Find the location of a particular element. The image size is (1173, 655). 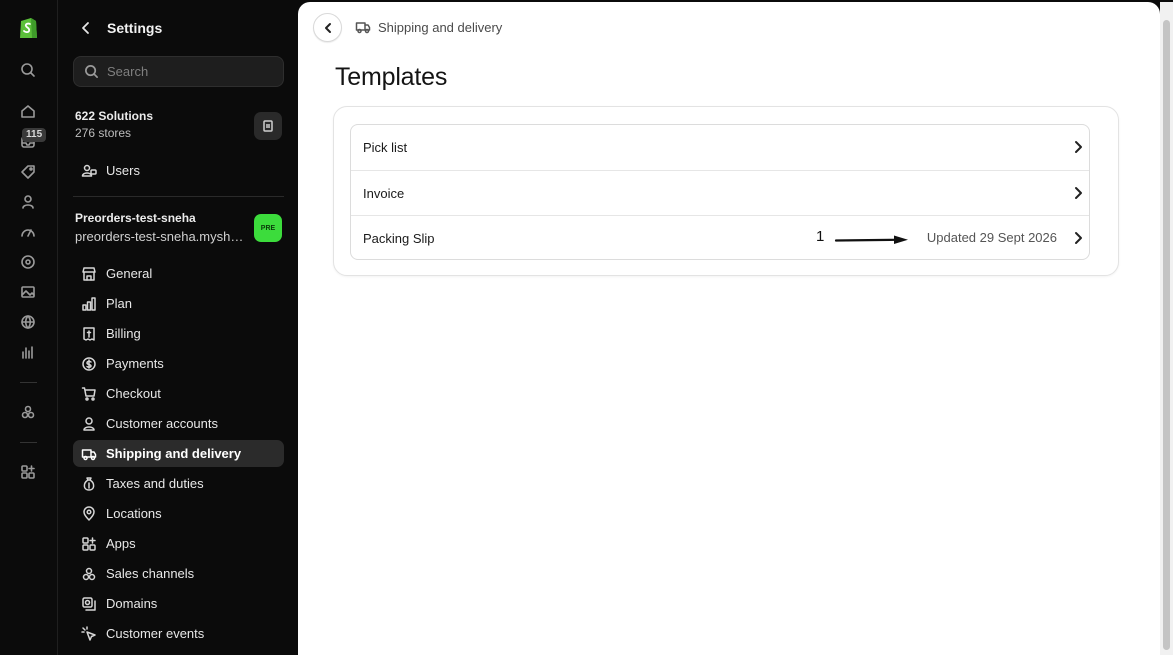

template-name: Invoice is located at coordinates (384, 193).